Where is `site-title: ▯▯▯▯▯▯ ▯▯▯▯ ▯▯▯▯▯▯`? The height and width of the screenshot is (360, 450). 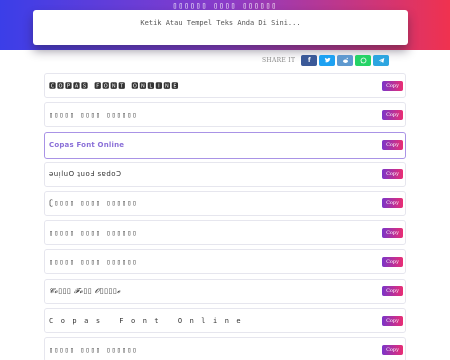 site-title: ▯▯▯▯▯▯ ▯▯▯▯ ▯▯▯▯▯▯ is located at coordinates (225, 5).